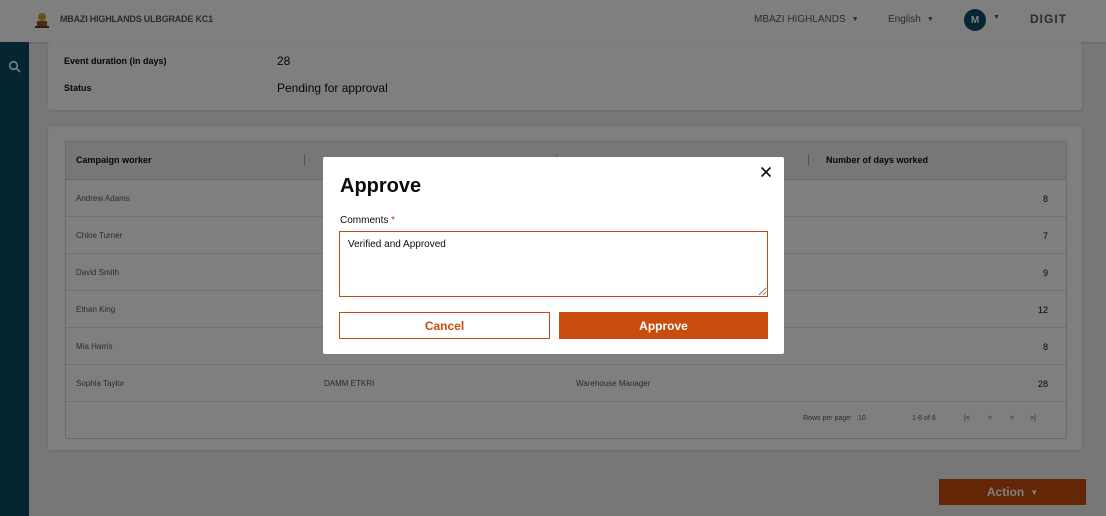  What do you see at coordinates (368, 220) in the screenshot?
I see `comments-label: Comments *` at bounding box center [368, 220].